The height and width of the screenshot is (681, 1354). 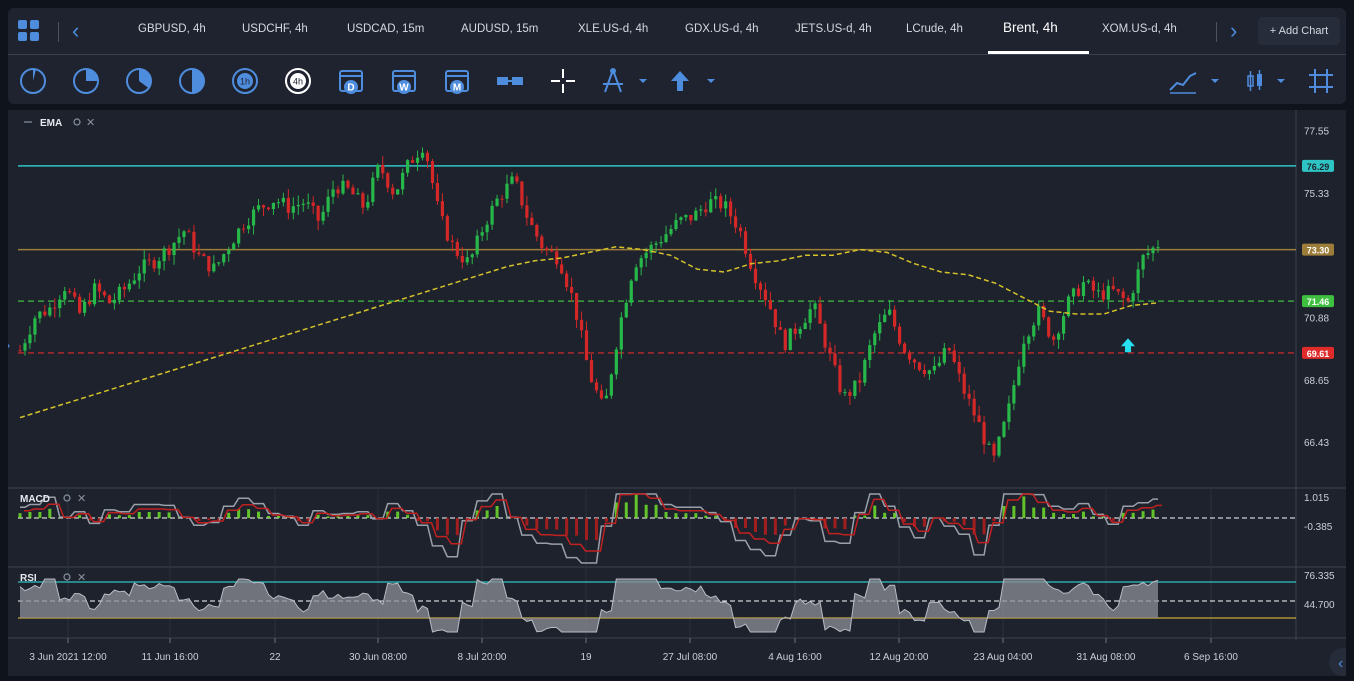 What do you see at coordinates (517, 81) in the screenshot?
I see `r2` at bounding box center [517, 81].